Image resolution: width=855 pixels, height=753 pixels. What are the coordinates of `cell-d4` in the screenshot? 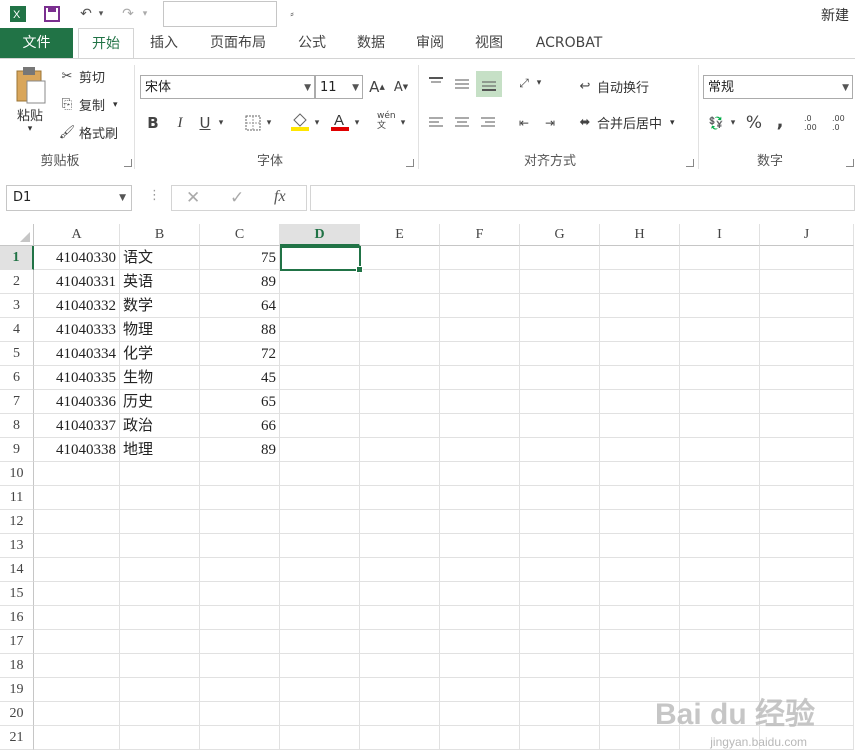 It's located at (320, 330).